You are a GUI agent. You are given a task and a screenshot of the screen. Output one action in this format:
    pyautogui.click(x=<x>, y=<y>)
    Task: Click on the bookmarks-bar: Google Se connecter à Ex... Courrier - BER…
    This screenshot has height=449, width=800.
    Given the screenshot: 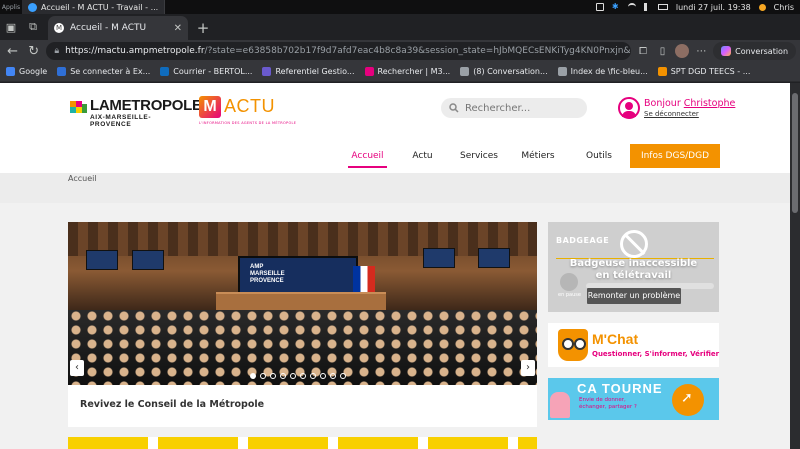 What is the action you would take?
    pyautogui.click(x=400, y=72)
    